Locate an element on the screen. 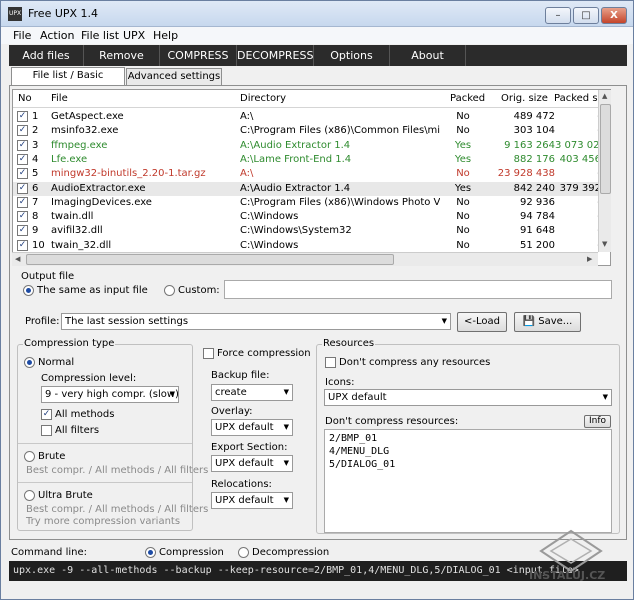  backup-file-value: create is located at coordinates (231, 392).